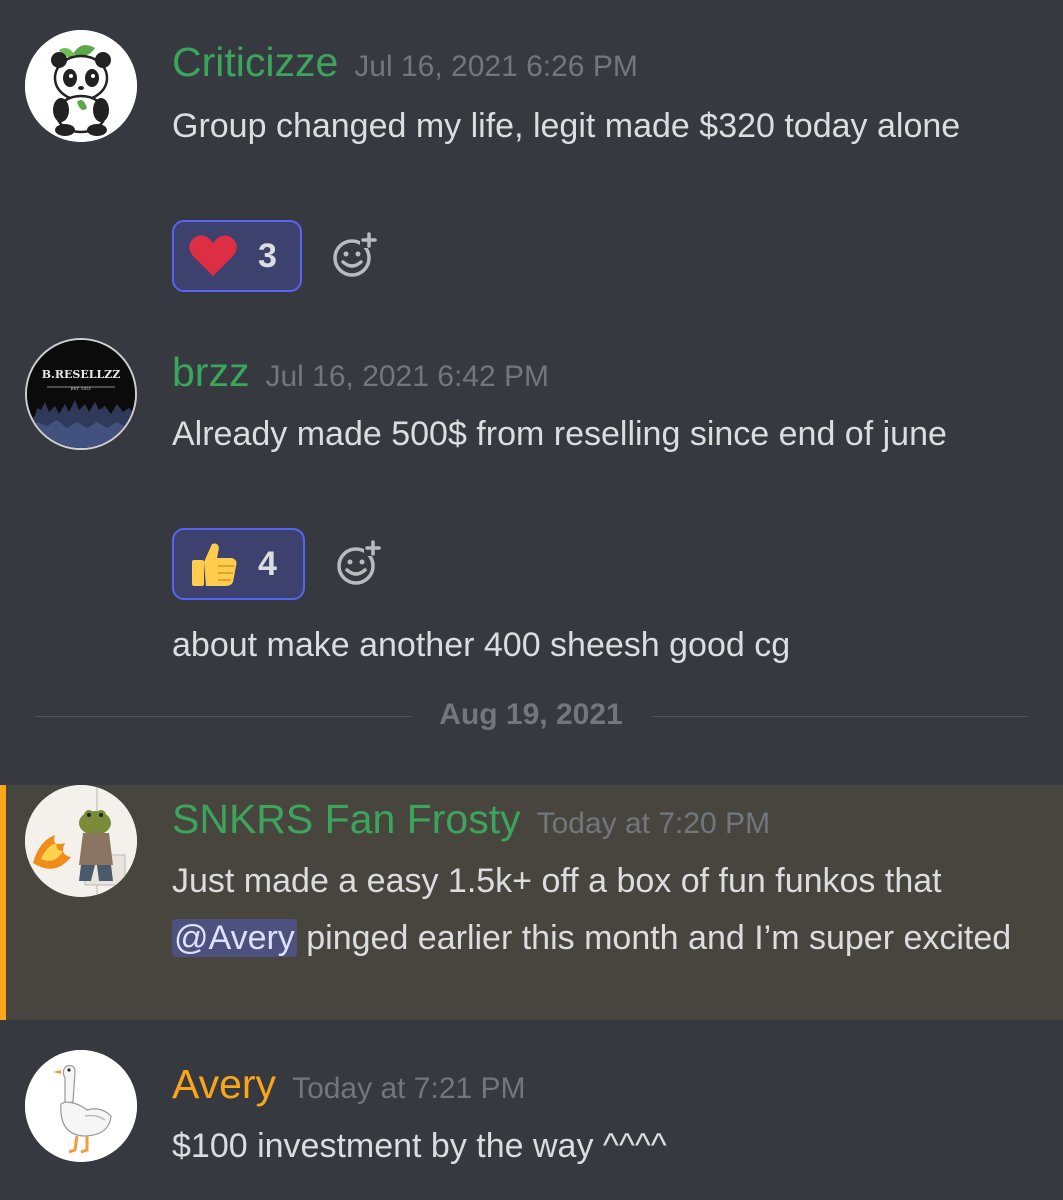 This screenshot has height=1200, width=1063. What do you see at coordinates (419, 1146) in the screenshot?
I see `message-text: $100 investment by the way ^^^^` at bounding box center [419, 1146].